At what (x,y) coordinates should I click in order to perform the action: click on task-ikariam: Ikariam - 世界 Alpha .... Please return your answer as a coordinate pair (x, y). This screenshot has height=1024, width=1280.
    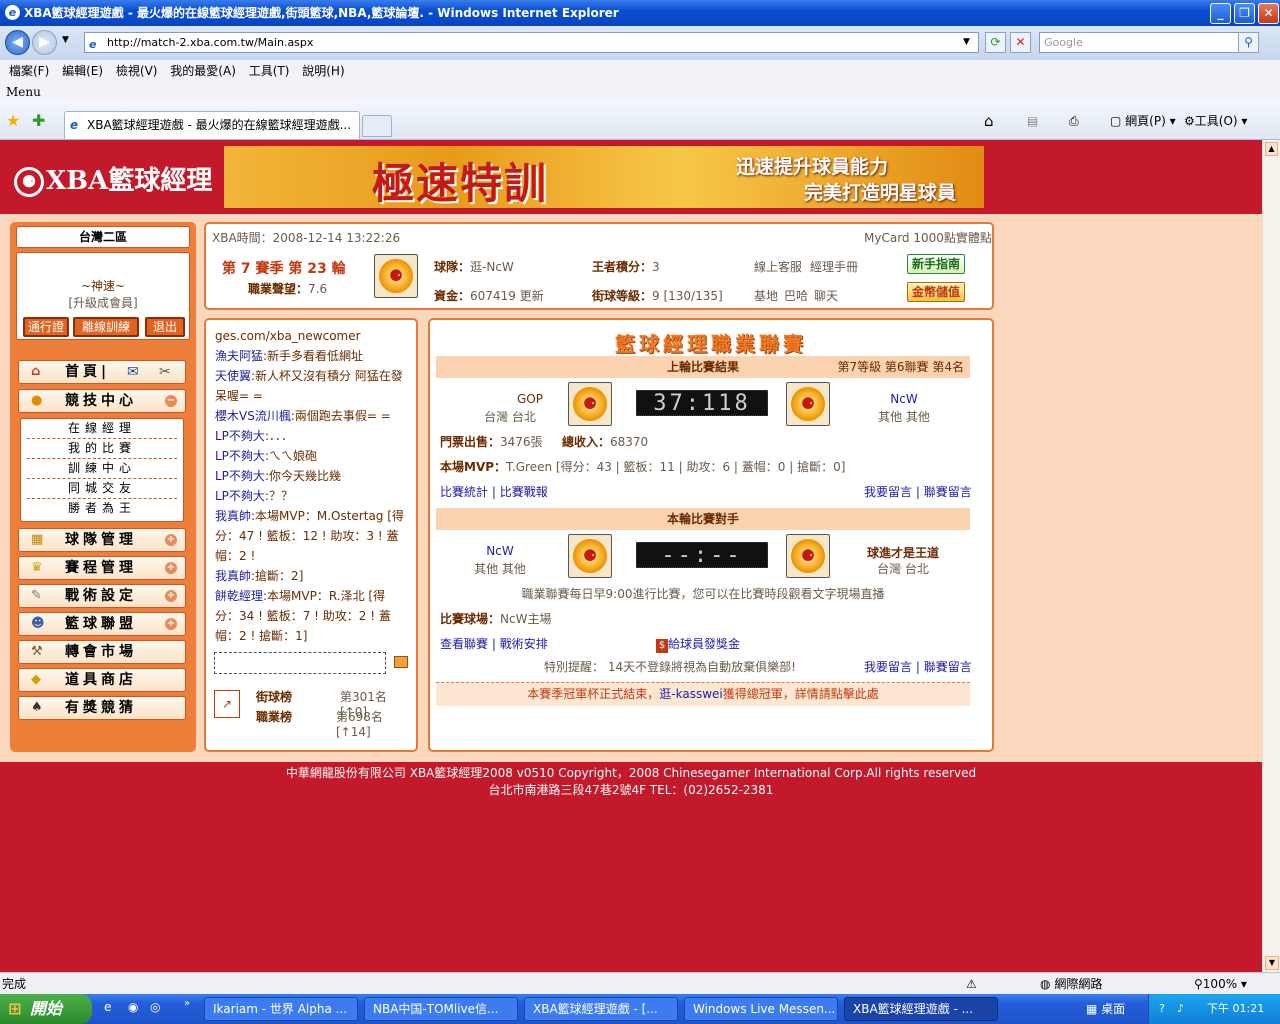
    Looking at the image, I should click on (281, 1009).